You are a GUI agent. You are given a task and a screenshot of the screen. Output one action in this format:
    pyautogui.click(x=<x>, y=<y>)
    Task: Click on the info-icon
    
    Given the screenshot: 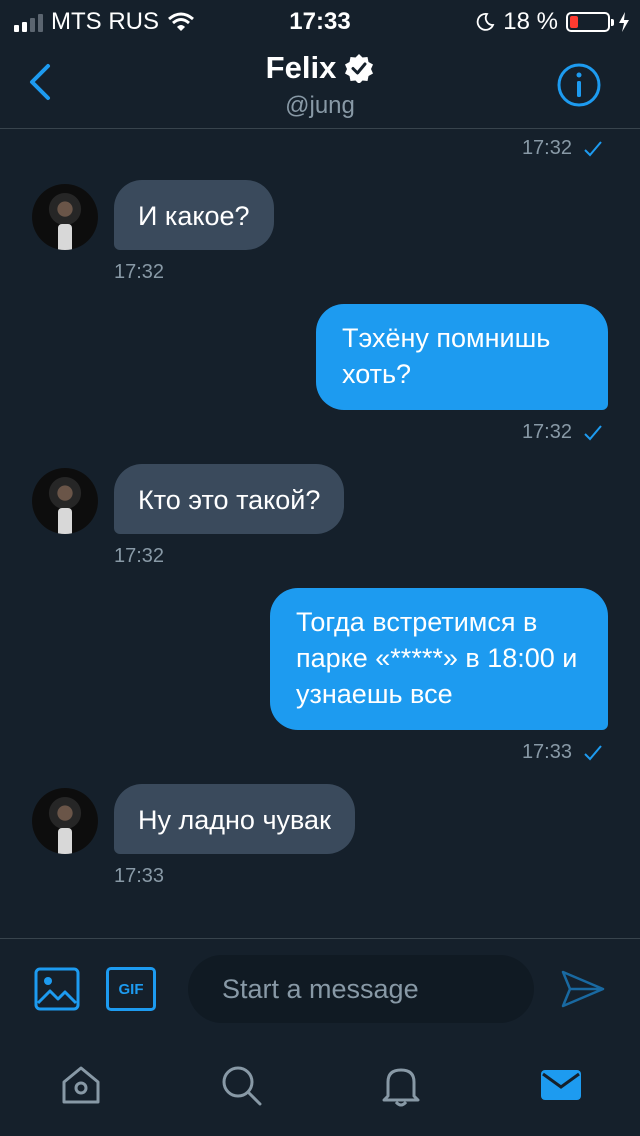 What is the action you would take?
    pyautogui.click(x=579, y=85)
    